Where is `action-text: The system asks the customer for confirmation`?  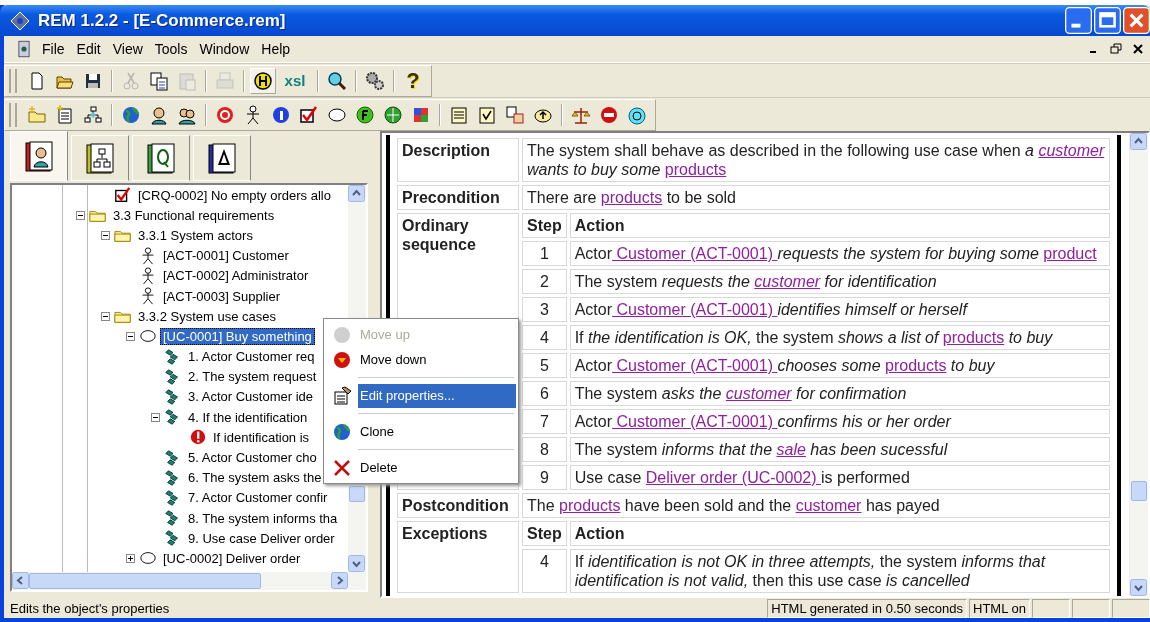
action-text: The system asks the customer for confirmation is located at coordinates (740, 393).